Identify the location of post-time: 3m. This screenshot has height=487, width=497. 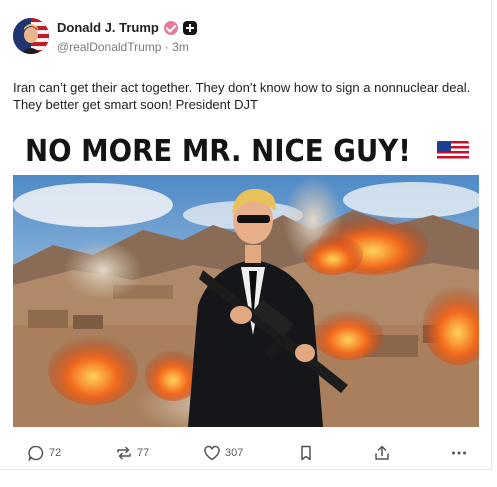
(180, 47).